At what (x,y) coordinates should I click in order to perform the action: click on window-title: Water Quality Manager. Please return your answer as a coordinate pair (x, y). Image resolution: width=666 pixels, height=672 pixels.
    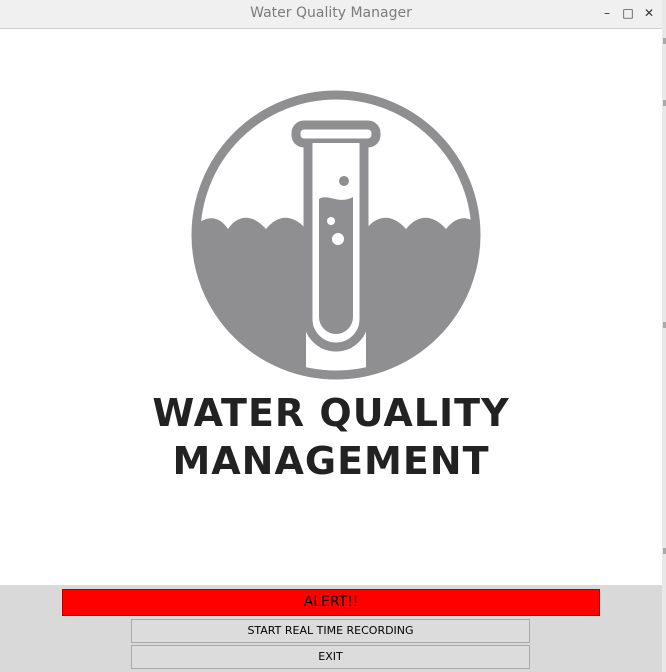
    Looking at the image, I should click on (331, 13).